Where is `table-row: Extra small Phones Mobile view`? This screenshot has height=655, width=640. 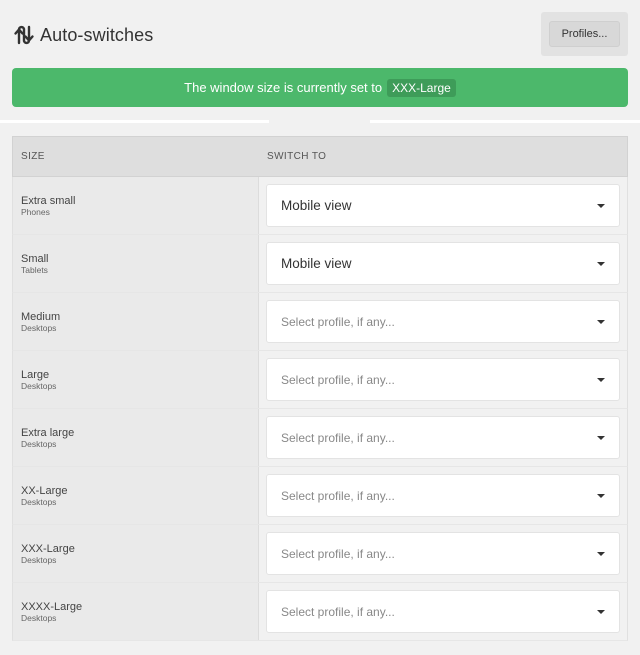
table-row: Extra small Phones Mobile view is located at coordinates (320, 206).